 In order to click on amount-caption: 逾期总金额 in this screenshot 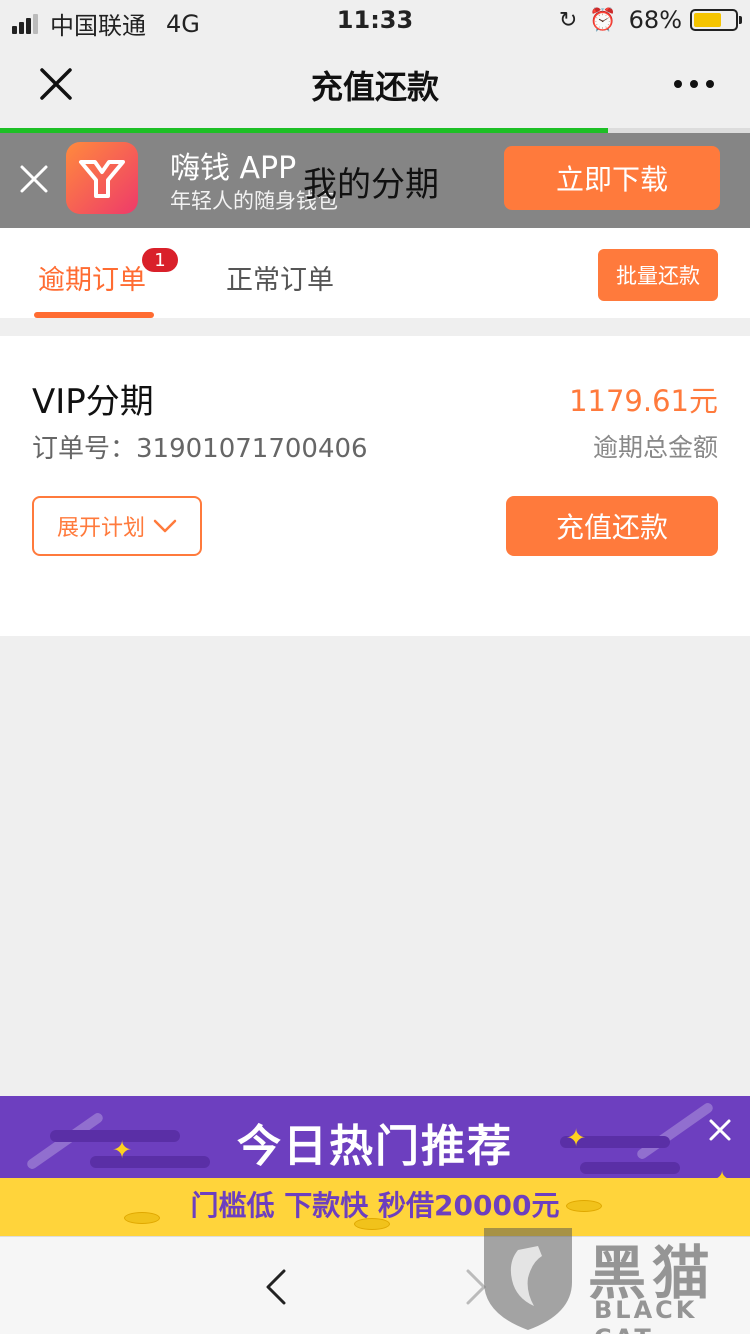, I will do `click(655, 447)`.